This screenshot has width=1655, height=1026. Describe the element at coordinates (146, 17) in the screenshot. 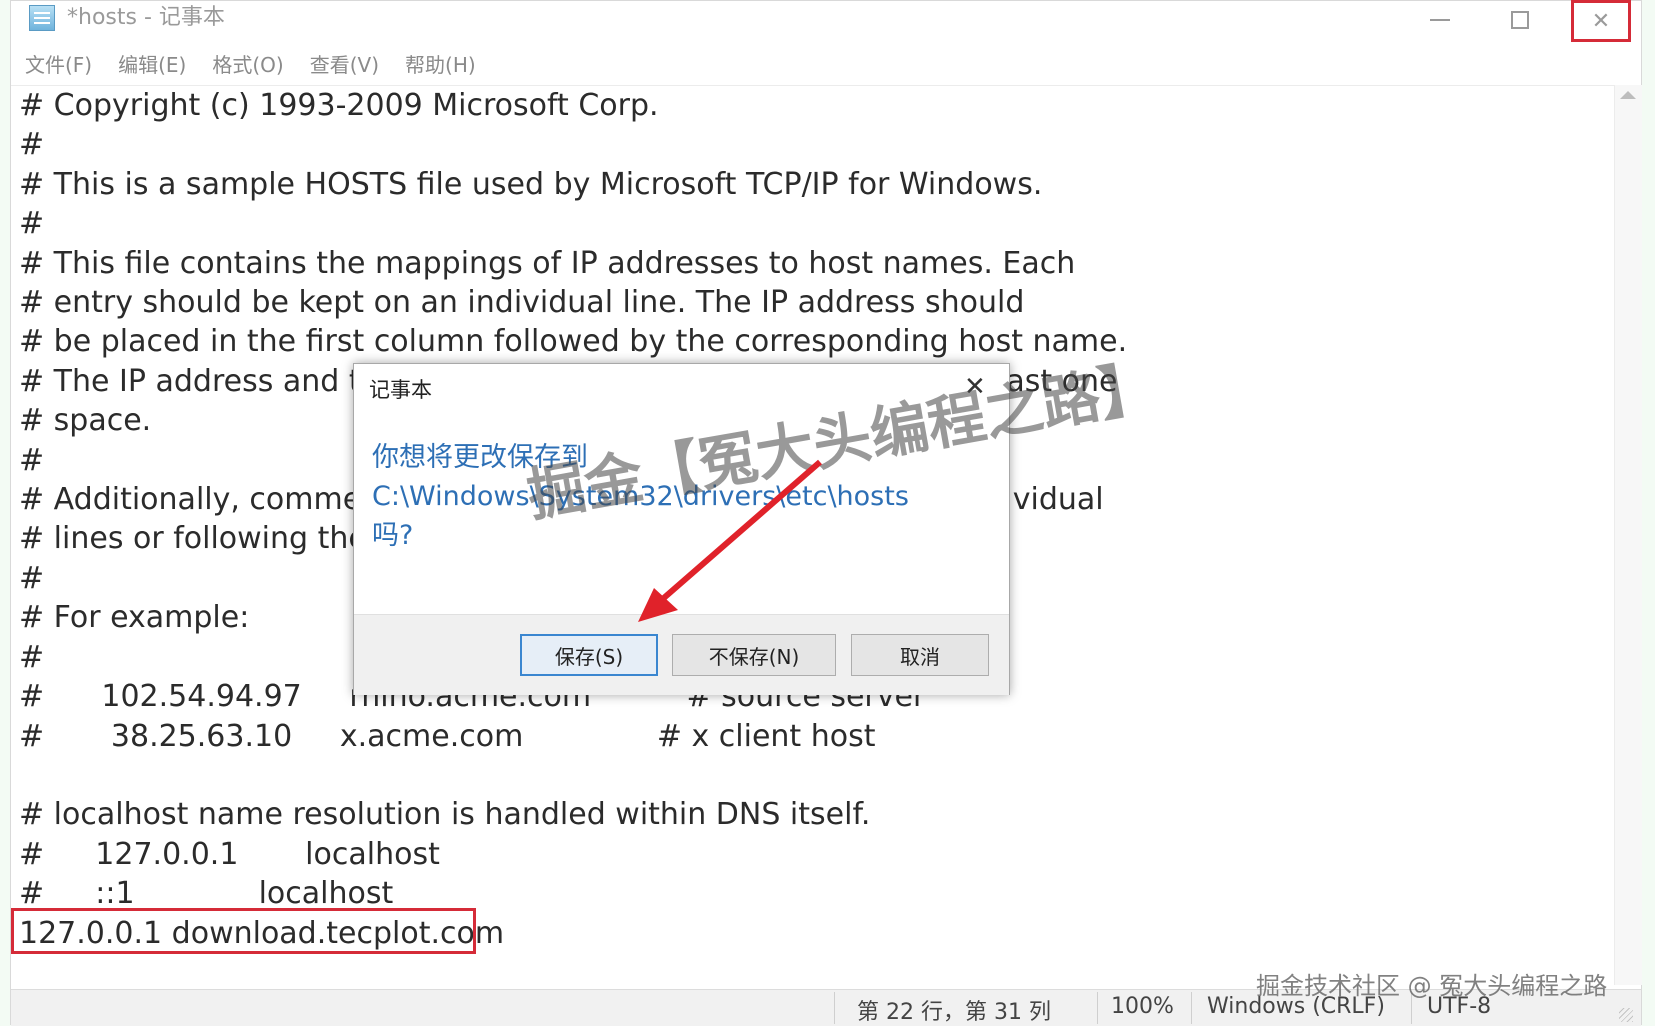

I see `window-title: *hosts - 记事本` at that location.